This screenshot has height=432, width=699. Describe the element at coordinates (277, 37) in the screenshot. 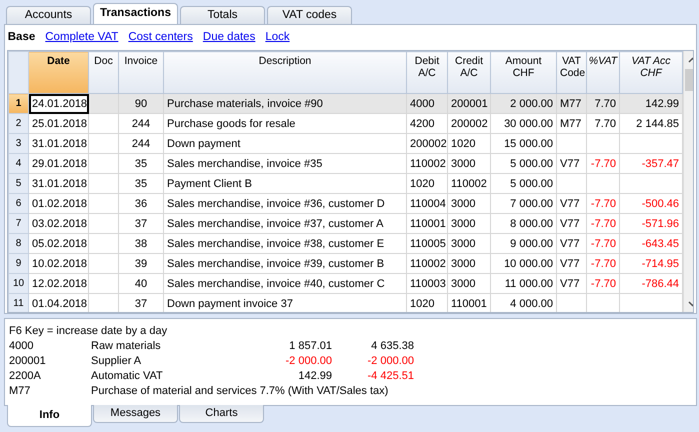

I see `view-link: Lock` at that location.